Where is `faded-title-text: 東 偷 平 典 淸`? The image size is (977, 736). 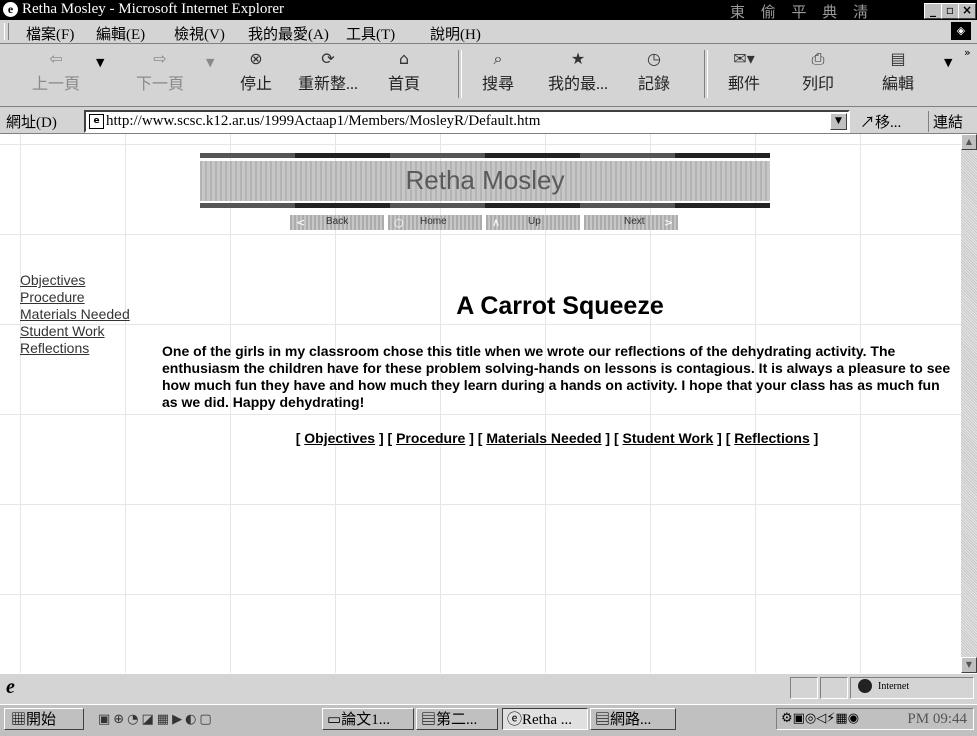
faded-title-text: 東 偷 平 典 淸 is located at coordinates (802, 13).